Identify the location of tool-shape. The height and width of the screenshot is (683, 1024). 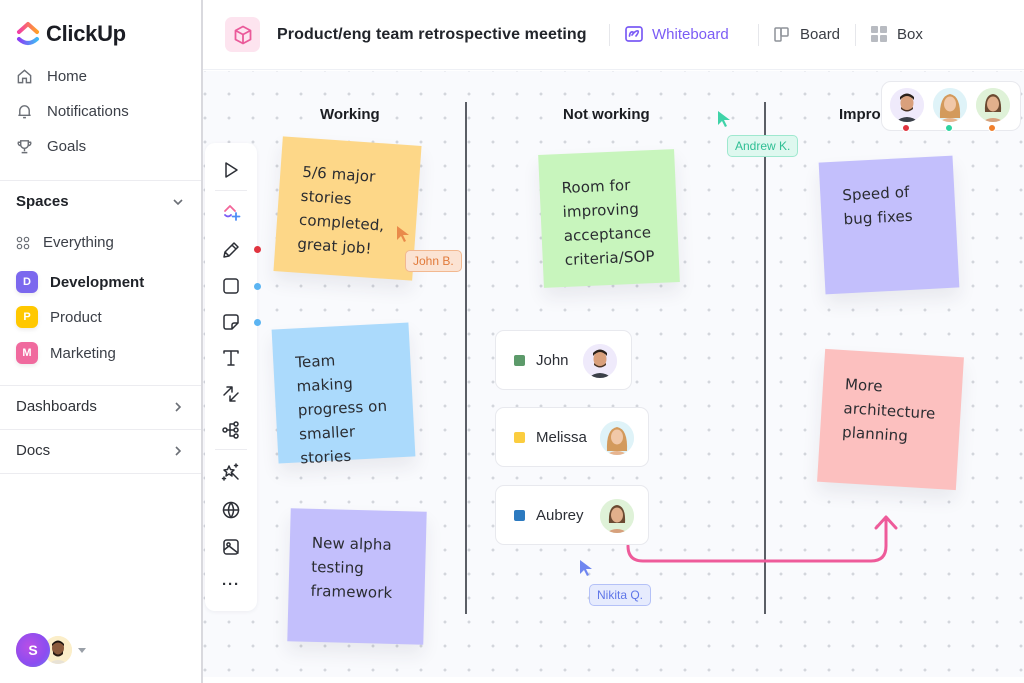
(231, 286).